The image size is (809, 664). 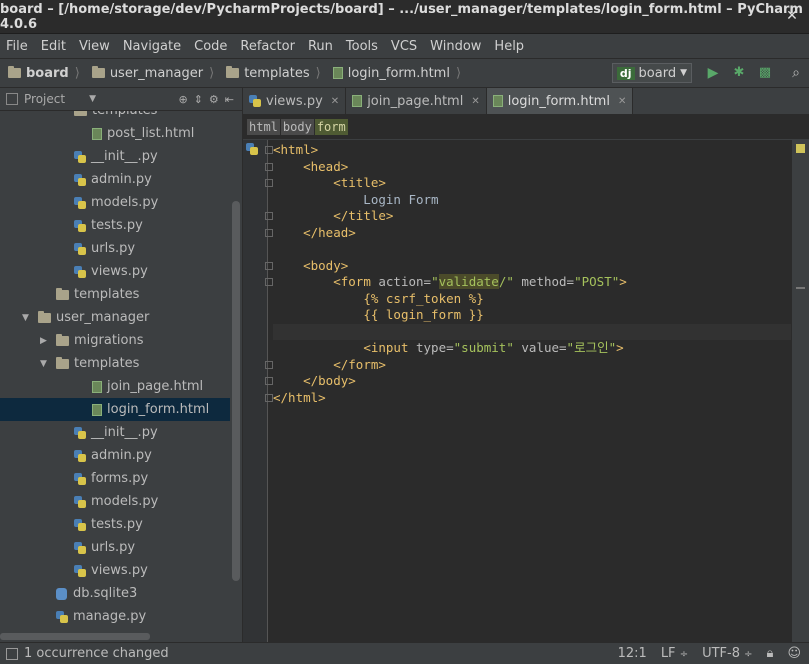 I want to click on menu-code: Code, so click(x=211, y=46).